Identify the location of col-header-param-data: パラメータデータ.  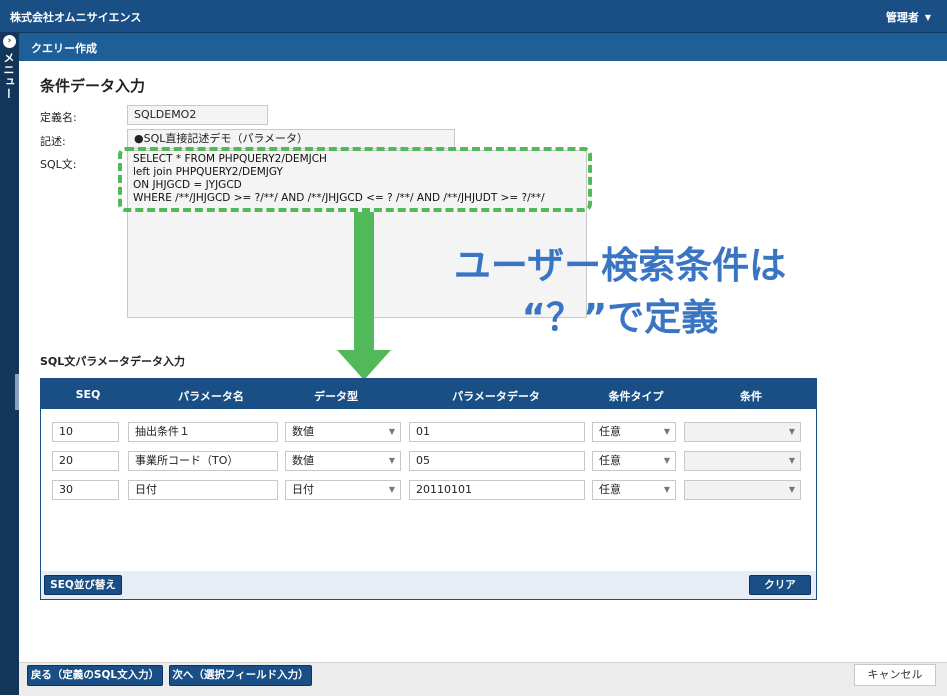
(496, 396).